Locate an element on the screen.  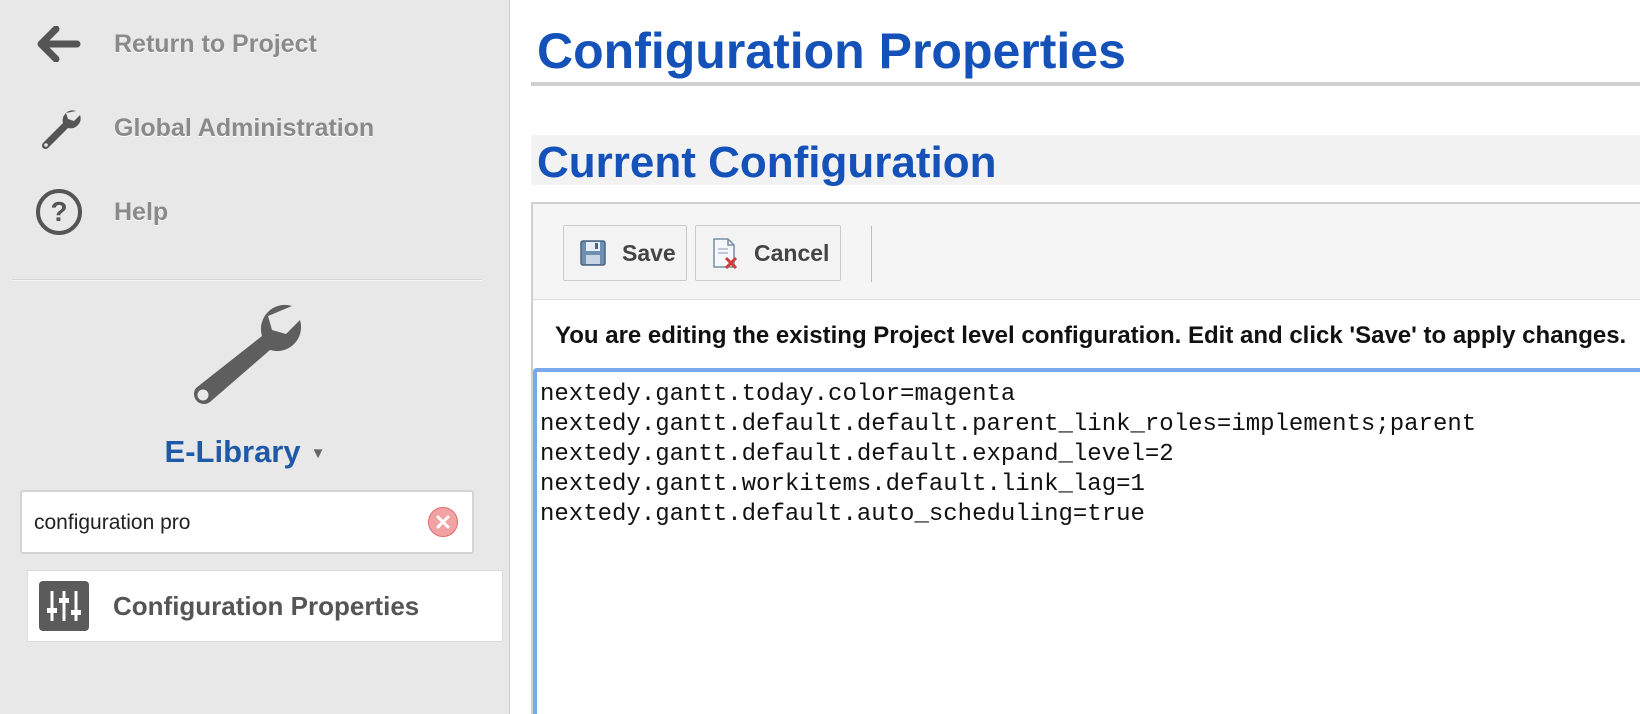
save-button: Save is located at coordinates (625, 253).